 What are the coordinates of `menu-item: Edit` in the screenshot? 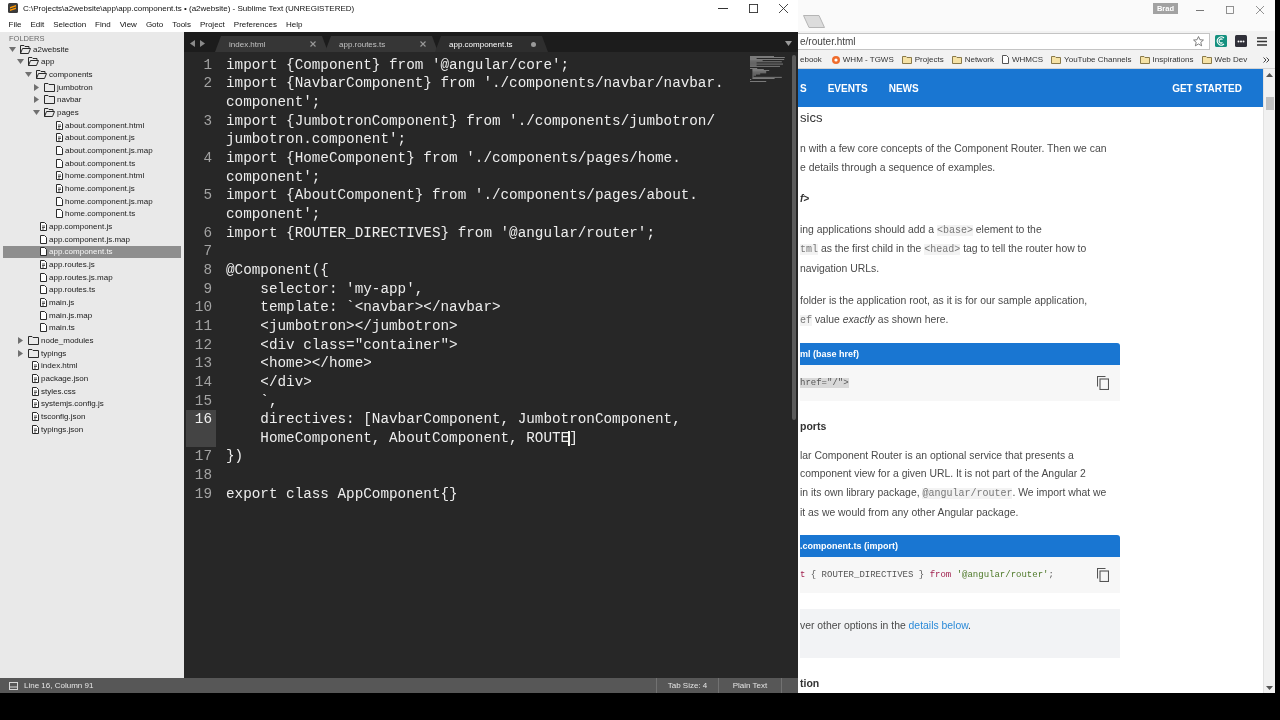 It's located at (37, 24).